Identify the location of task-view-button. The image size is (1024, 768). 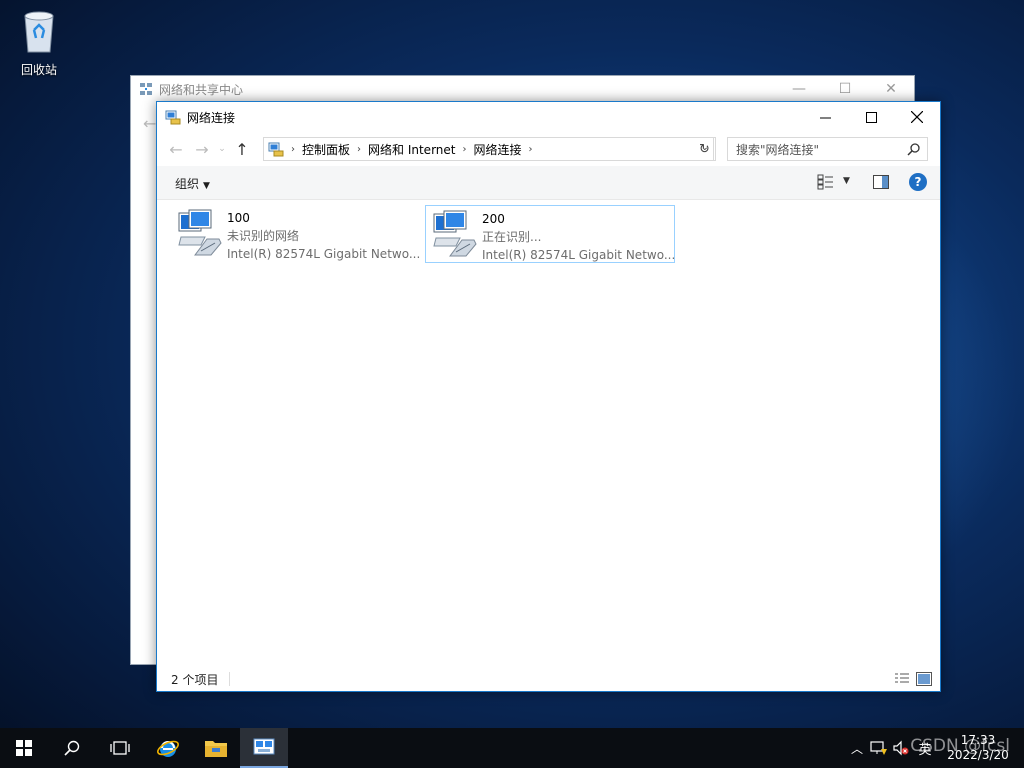
(120, 748).